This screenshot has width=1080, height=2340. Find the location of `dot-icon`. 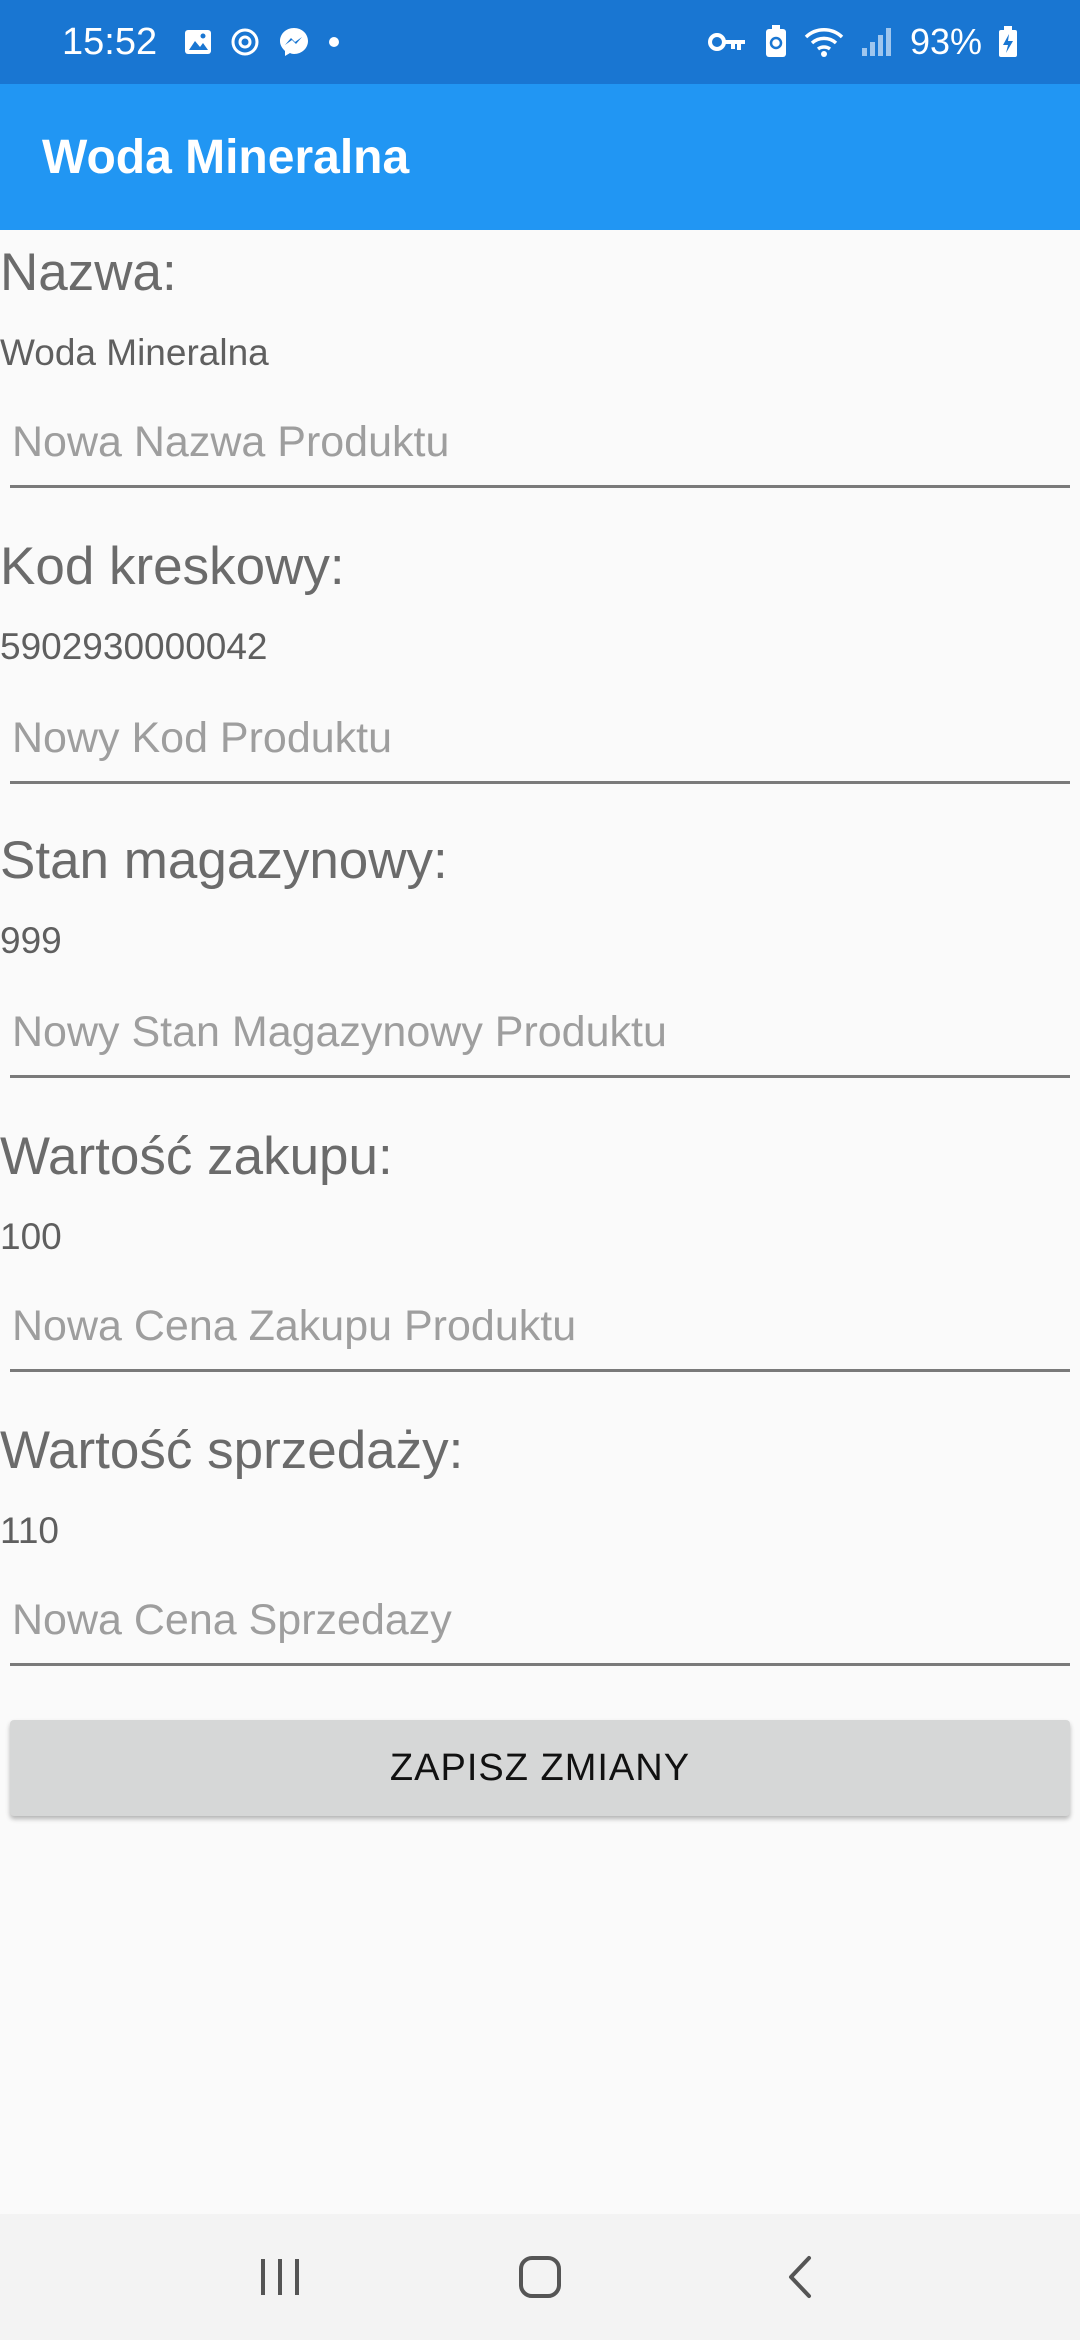

dot-icon is located at coordinates (334, 42).